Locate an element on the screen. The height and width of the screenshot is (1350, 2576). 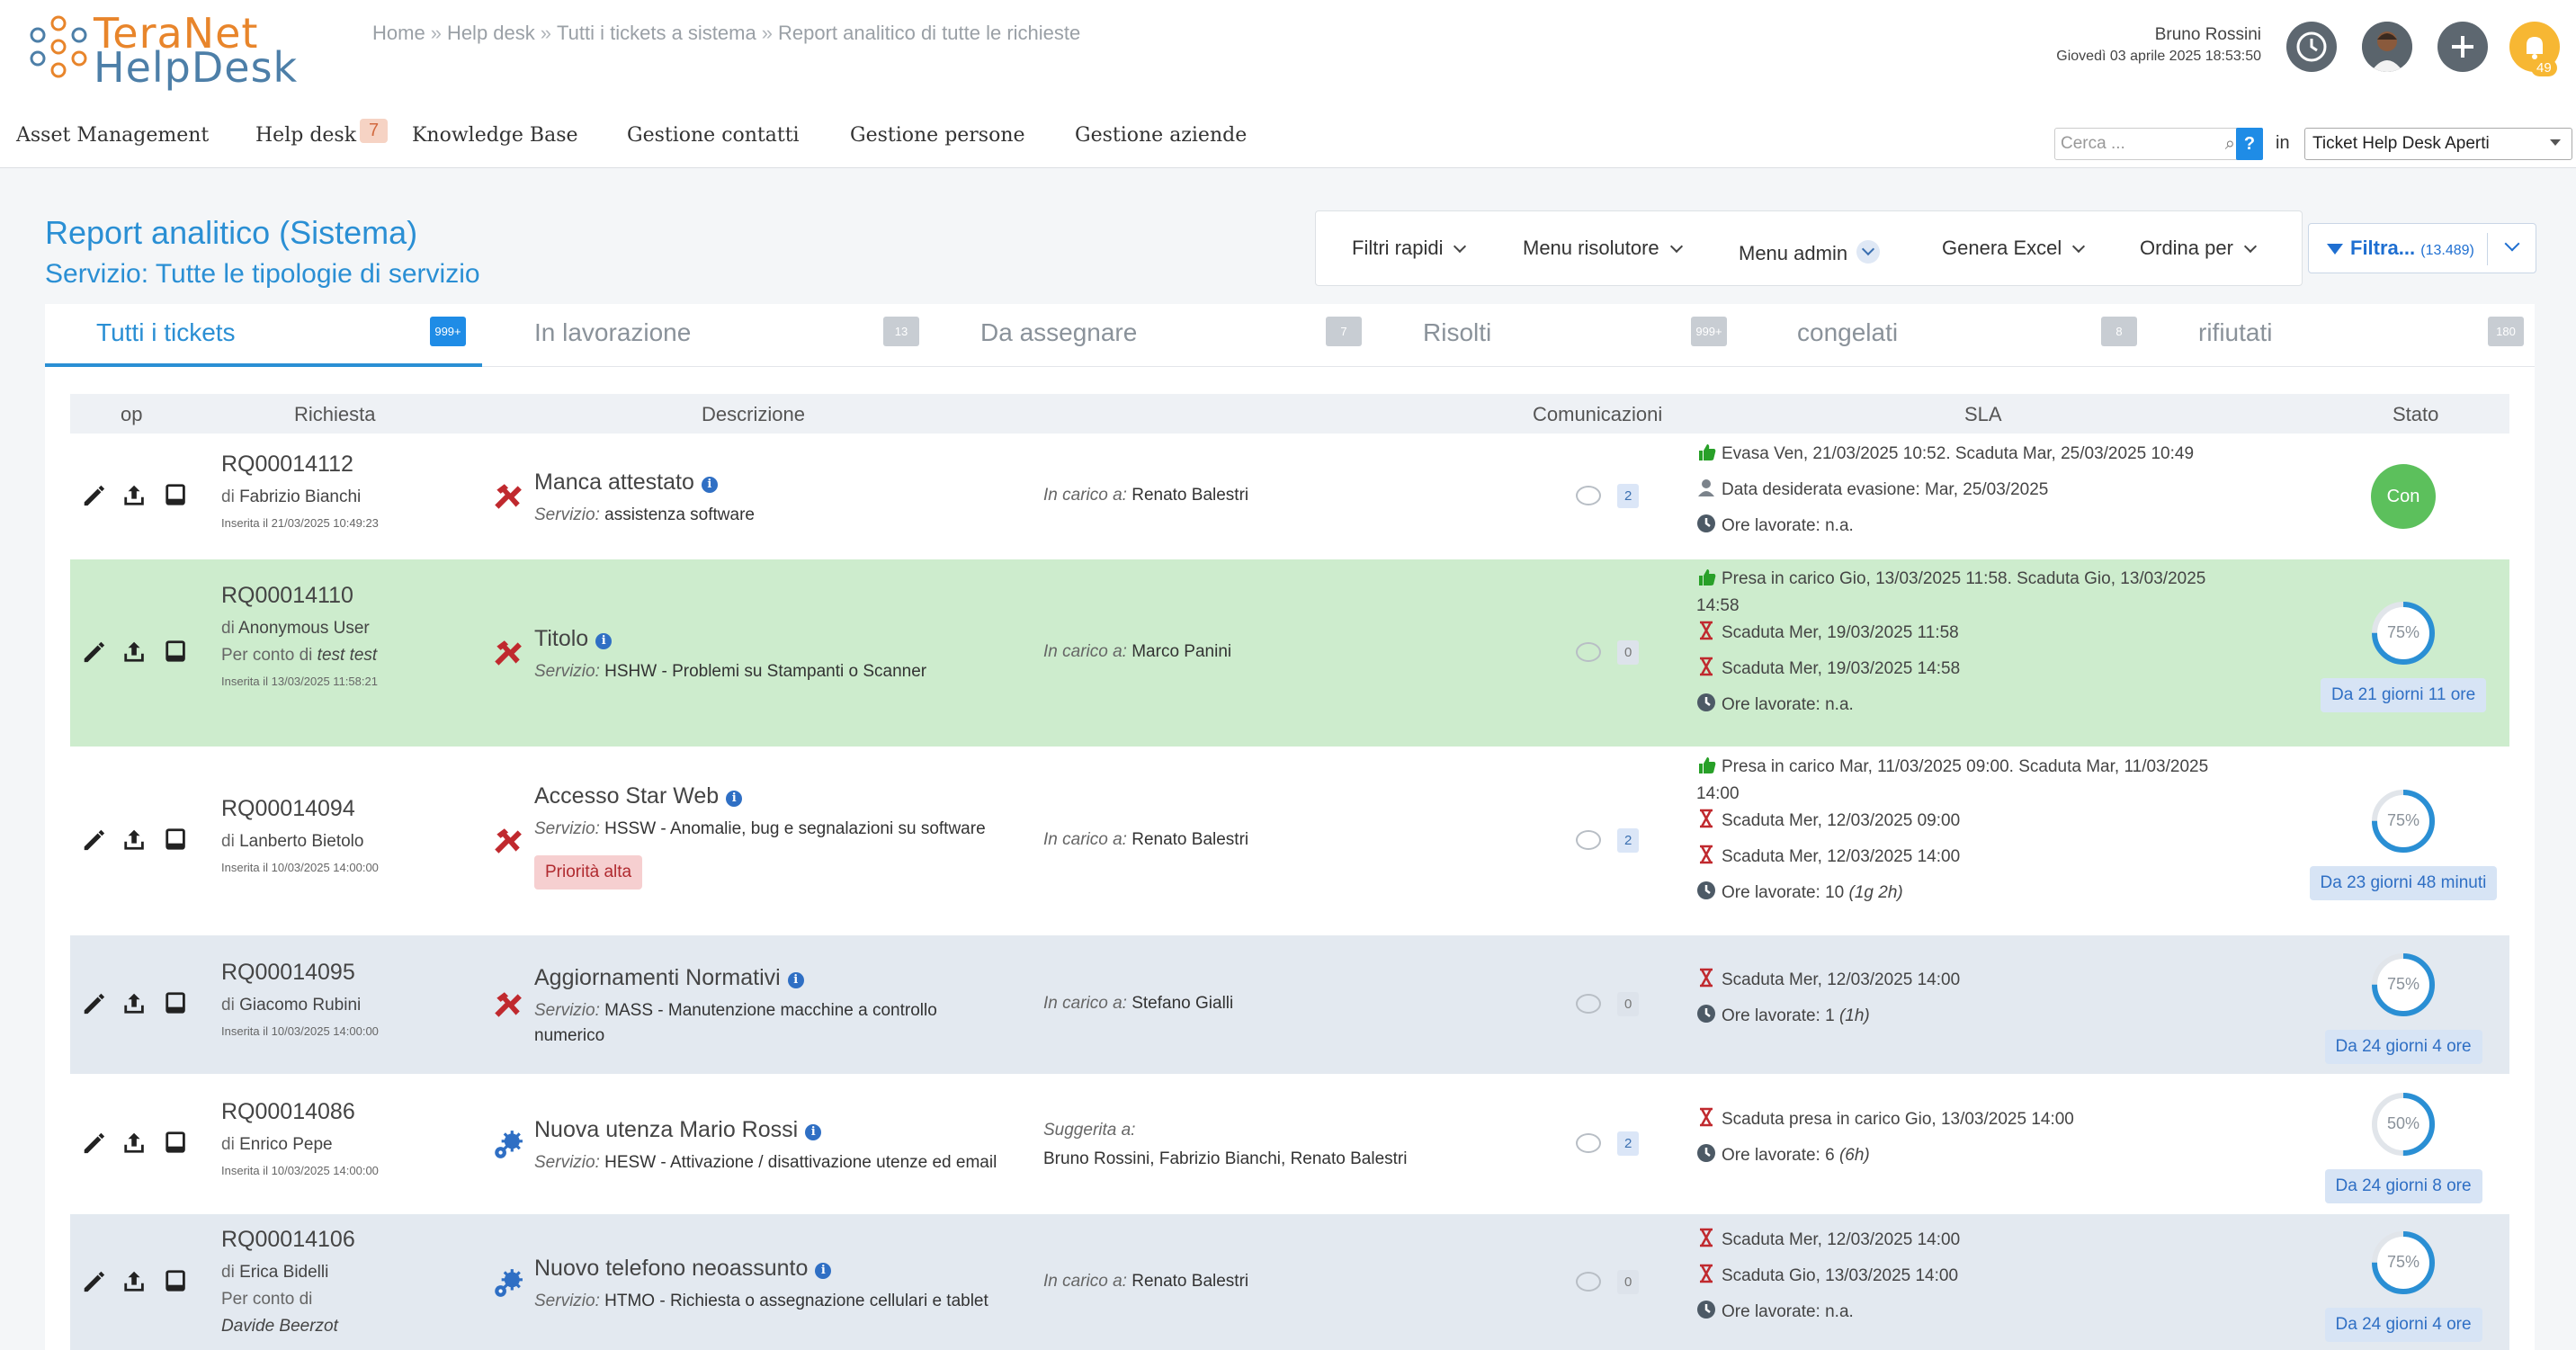
menu-admin-menu: Menu admin is located at coordinates (1810, 251).